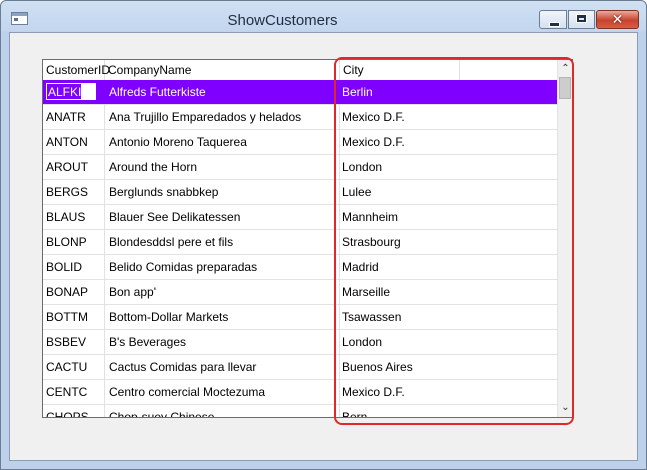 This screenshot has height=470, width=647. I want to click on chevron-up-icon: ⌃, so click(565, 69).